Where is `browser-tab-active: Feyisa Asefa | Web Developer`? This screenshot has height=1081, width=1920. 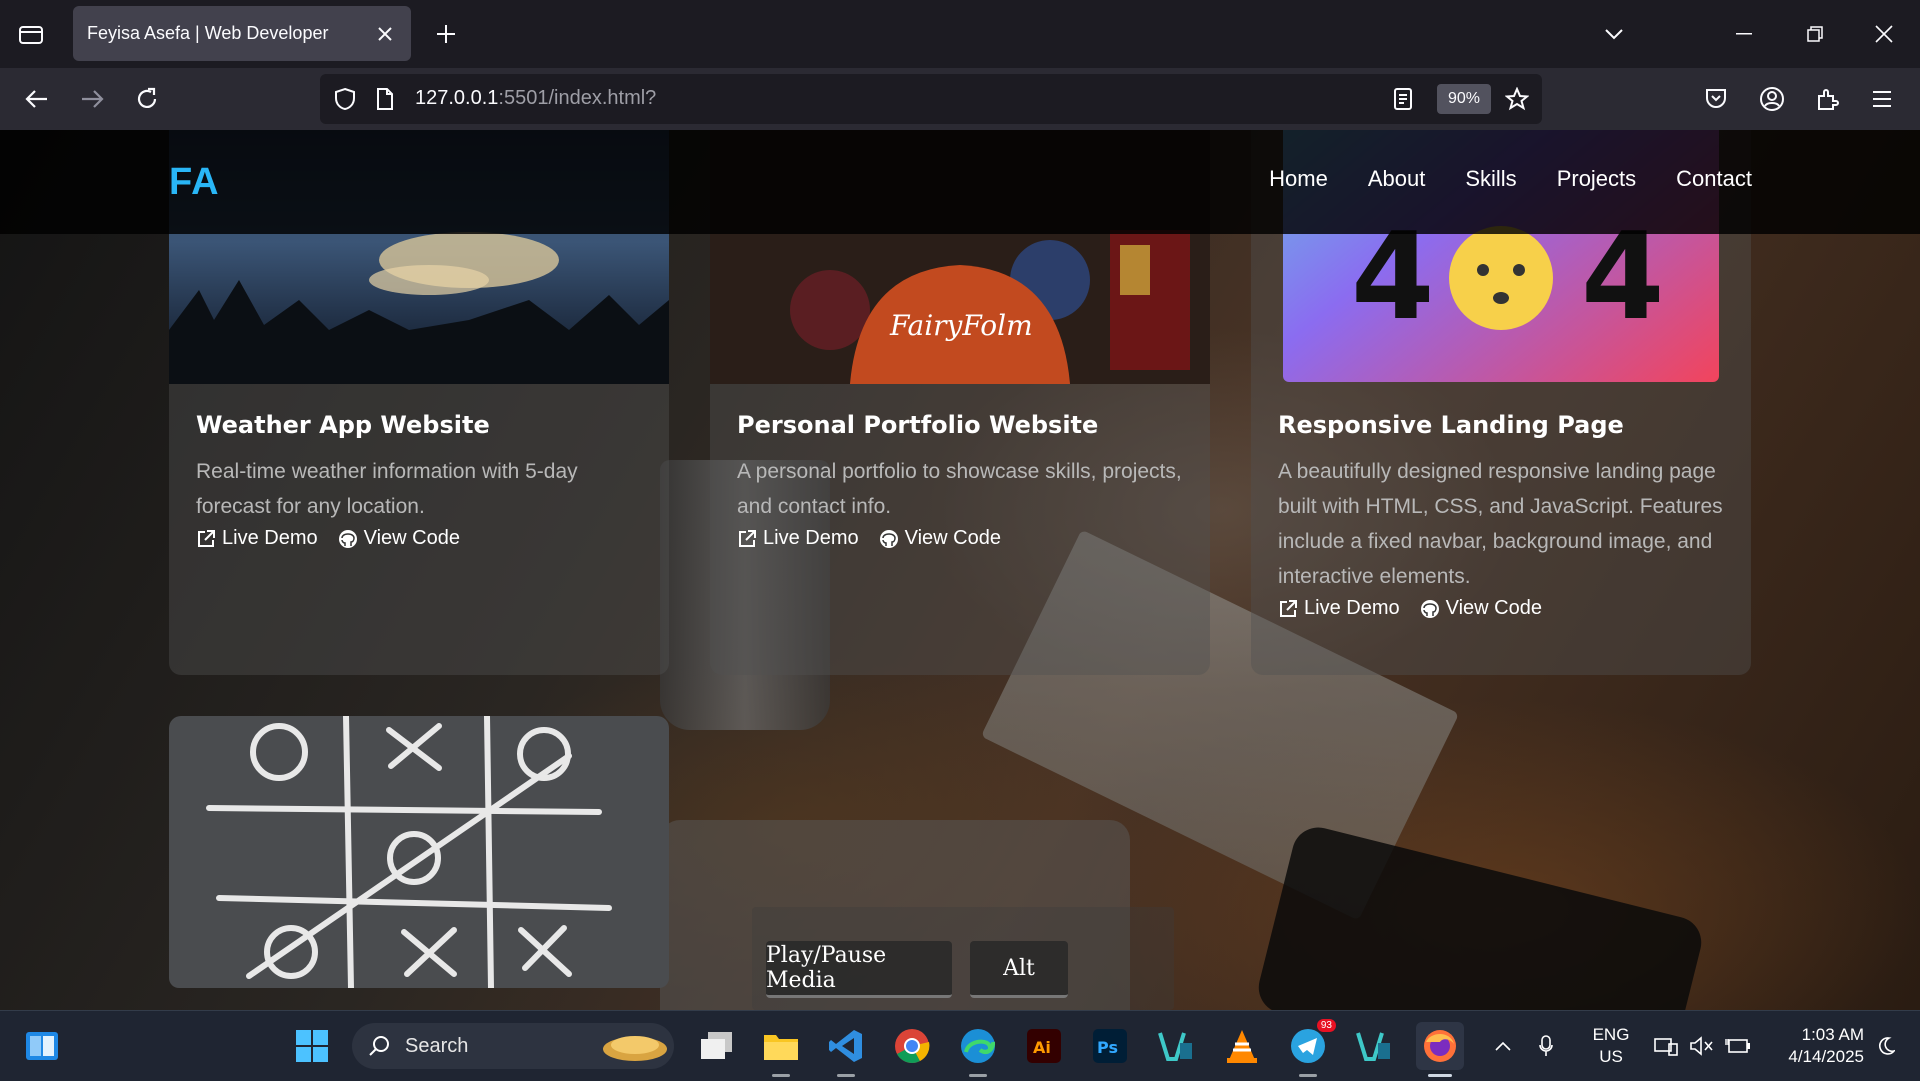 browser-tab-active: Feyisa Asefa | Web Developer is located at coordinates (242, 33).